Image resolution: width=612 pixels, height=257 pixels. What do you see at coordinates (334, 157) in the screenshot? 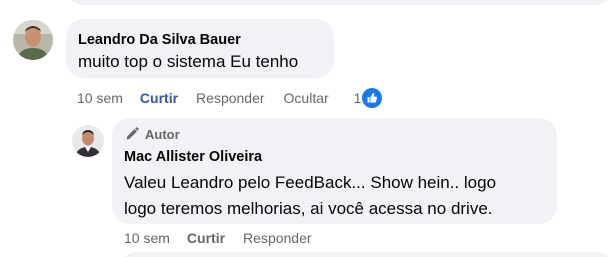
I see `reply-author-name: Mac Allister Oliveira` at bounding box center [334, 157].